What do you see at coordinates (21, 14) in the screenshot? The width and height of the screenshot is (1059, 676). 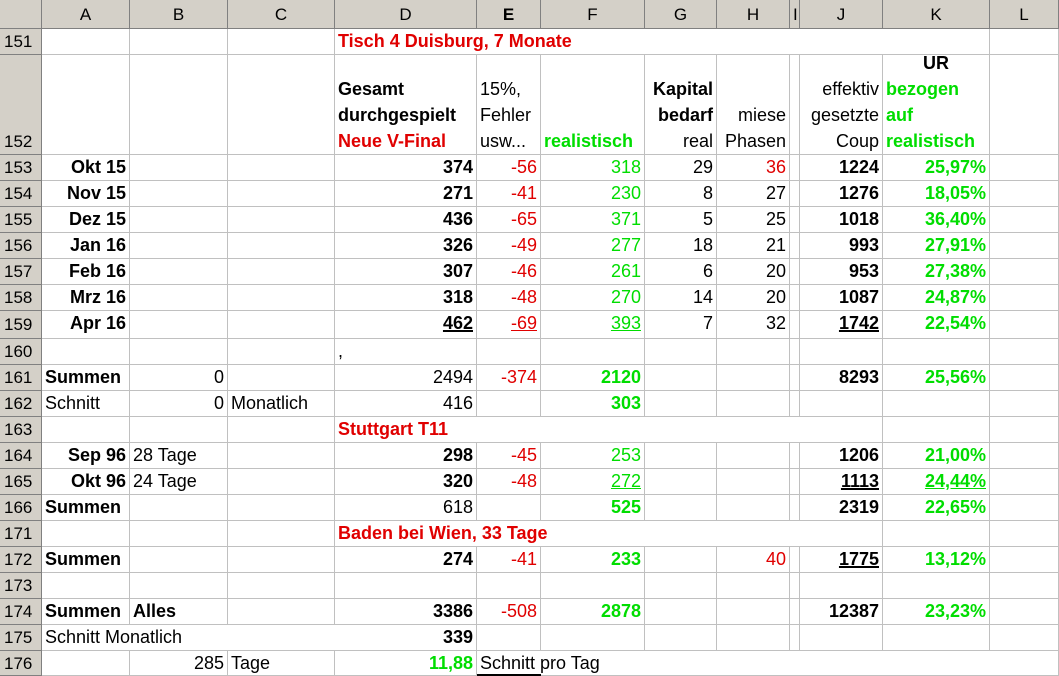 I see `select-all-corner` at bounding box center [21, 14].